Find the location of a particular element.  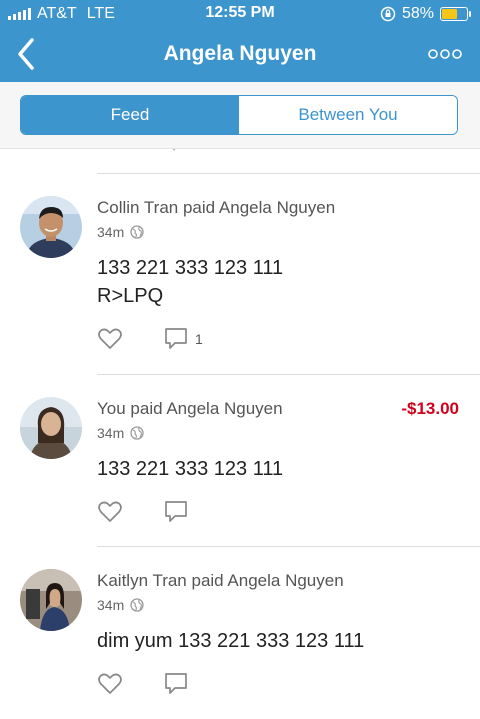

payment-description: Collin Tran paid Angela Nguyen is located at coordinates (216, 207).